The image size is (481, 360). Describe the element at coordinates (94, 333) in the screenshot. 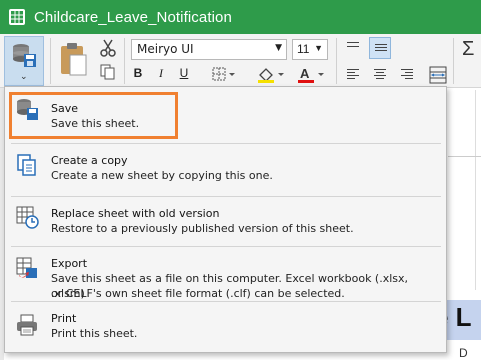

I see `menu-item-description: Print this sheet.` at that location.